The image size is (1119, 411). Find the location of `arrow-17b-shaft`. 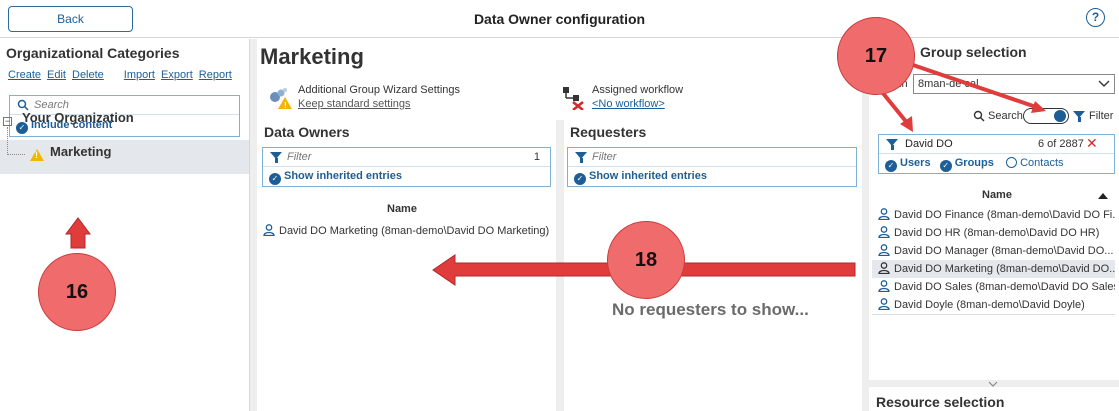

arrow-17b-shaft is located at coordinates (973, 85).